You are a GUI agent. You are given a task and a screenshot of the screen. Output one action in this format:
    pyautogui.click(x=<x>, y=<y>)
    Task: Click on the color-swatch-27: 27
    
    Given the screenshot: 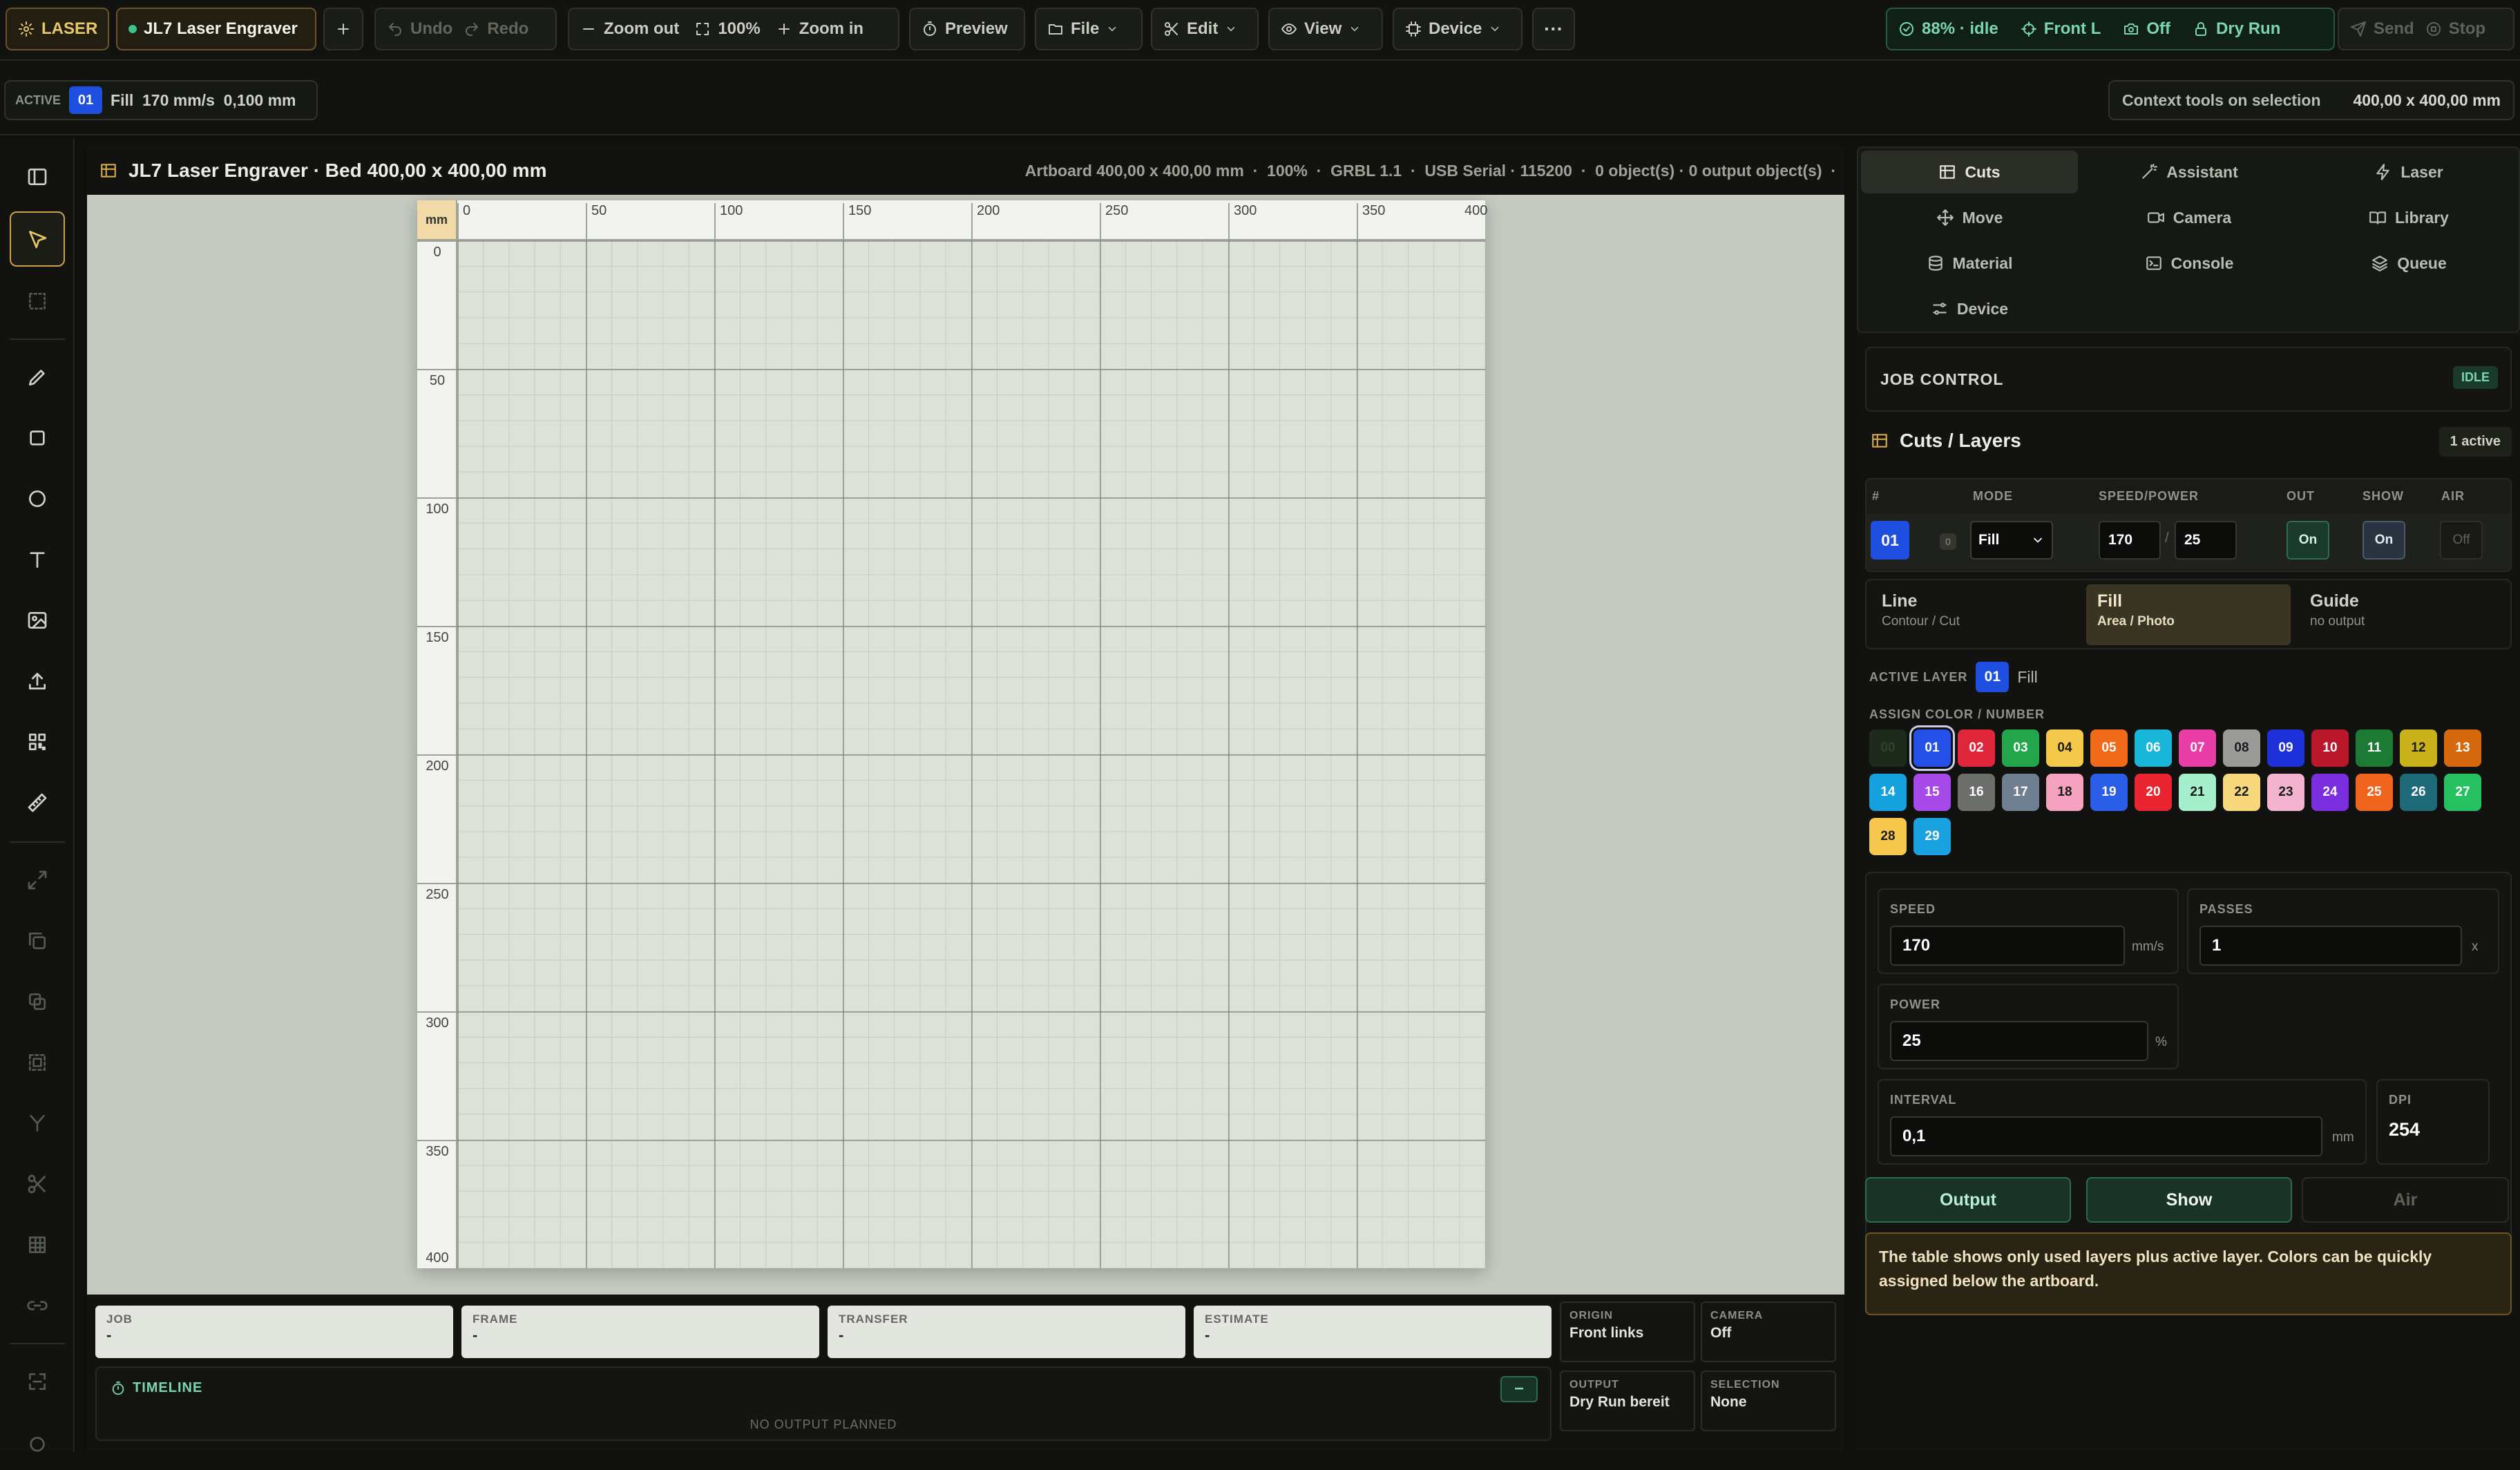 What is the action you would take?
    pyautogui.click(x=2462, y=792)
    